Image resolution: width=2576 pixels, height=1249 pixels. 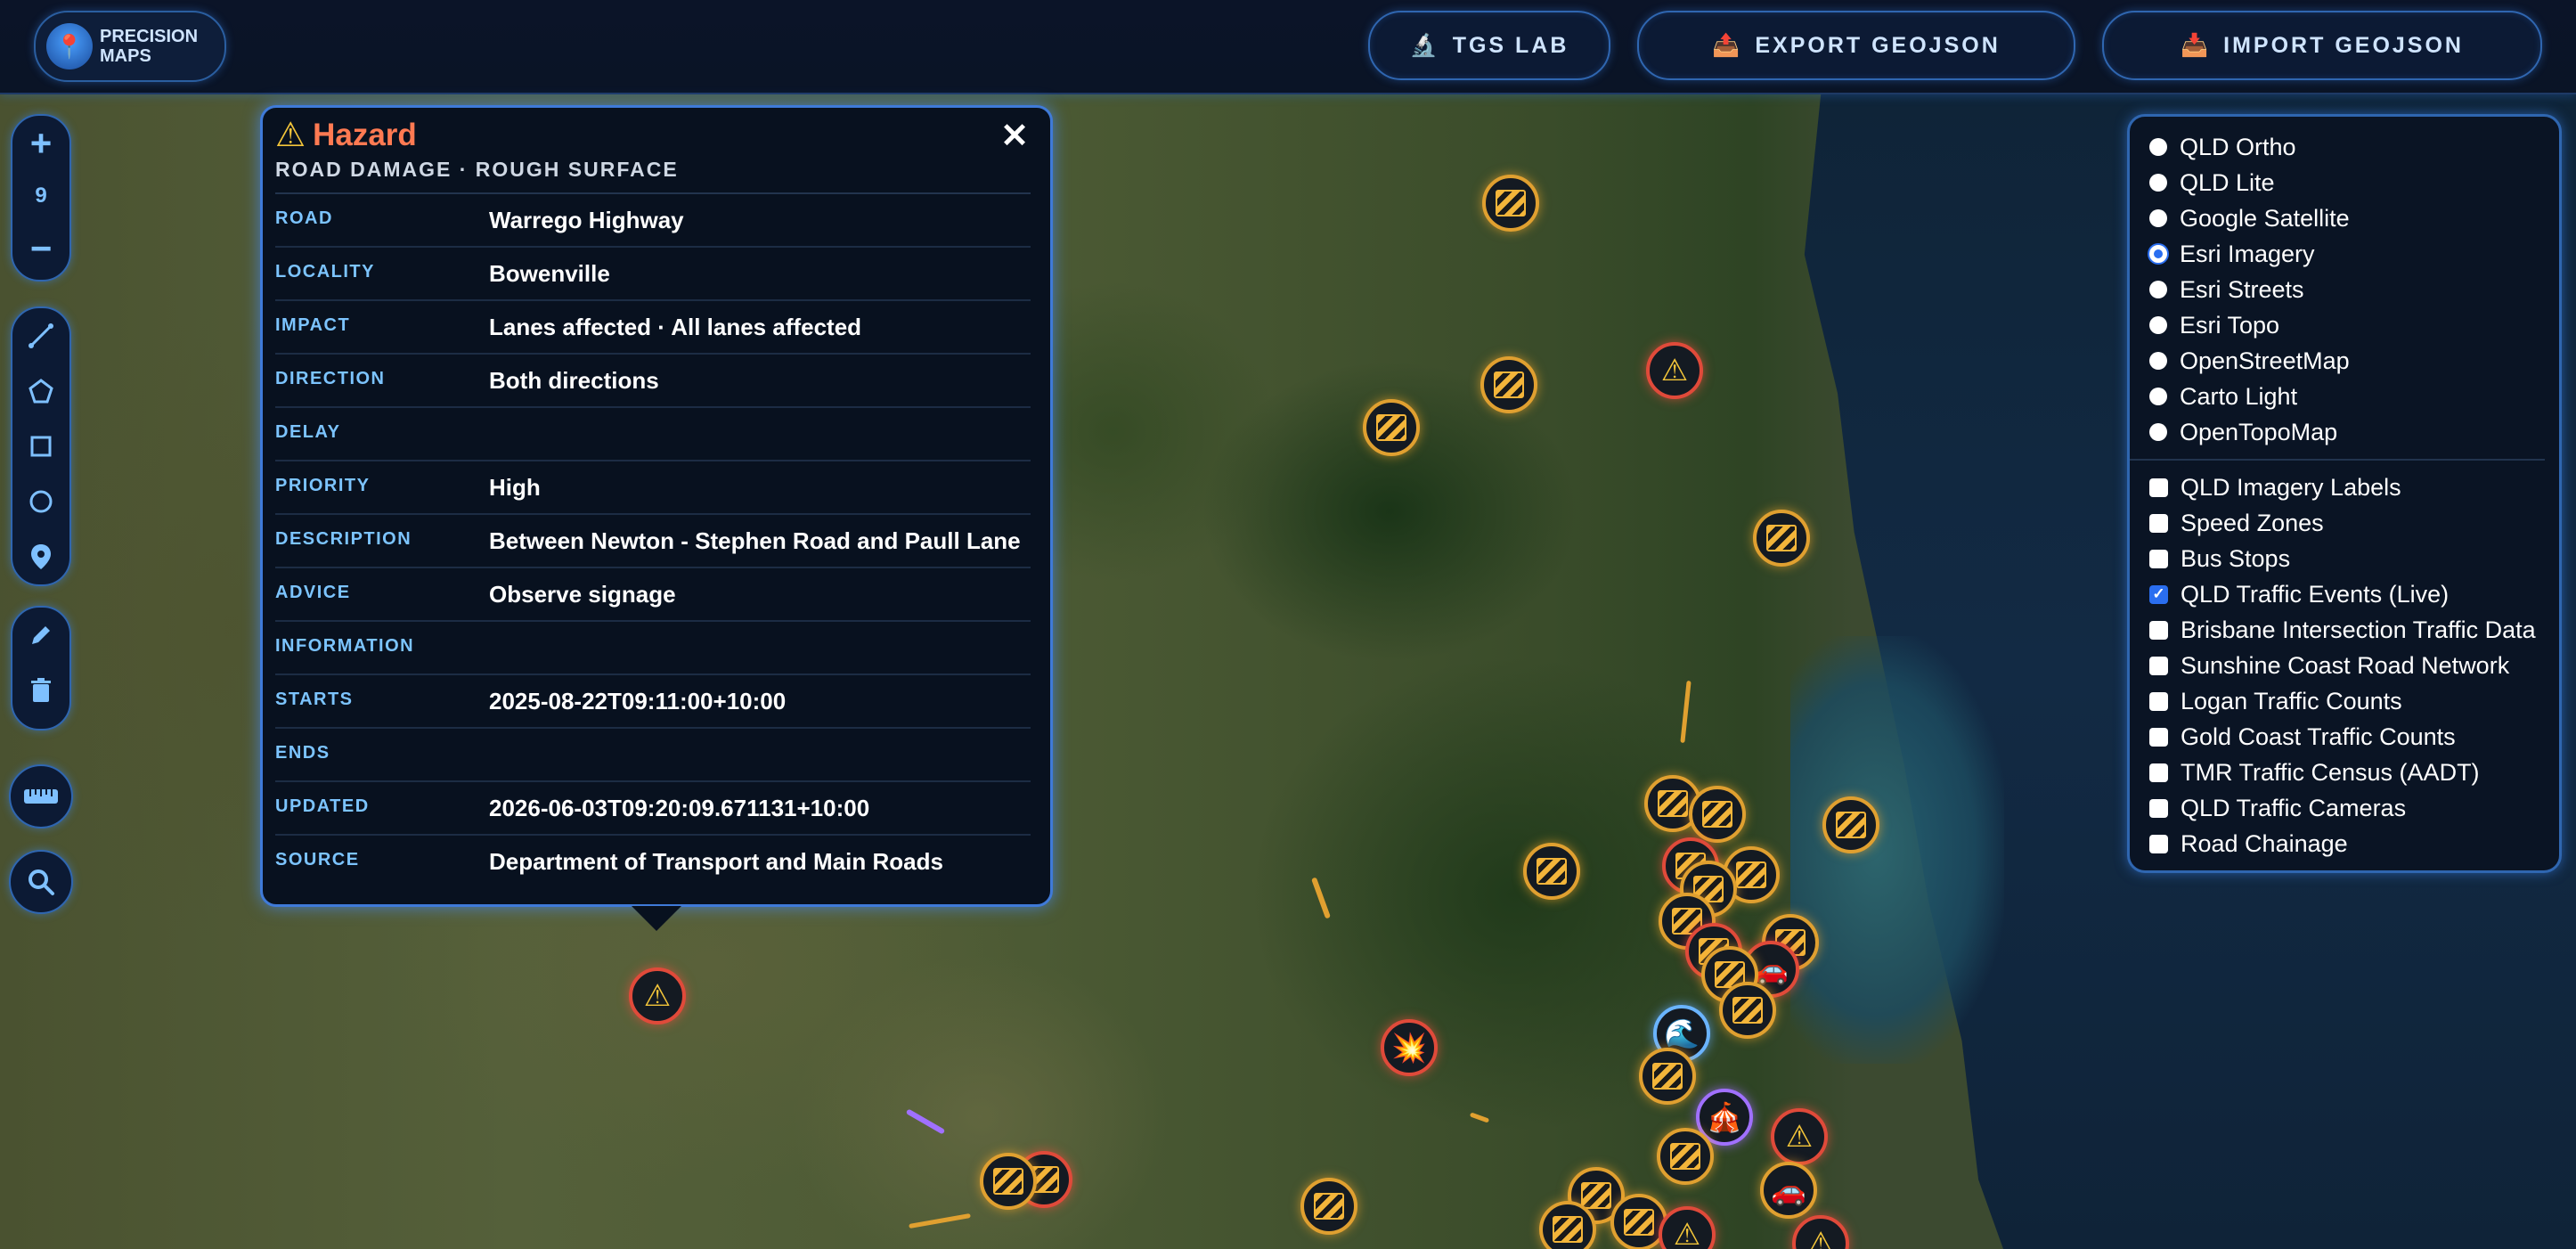 I want to click on detail-value: 2025-08-22T09:11:00+10:00, so click(x=638, y=701).